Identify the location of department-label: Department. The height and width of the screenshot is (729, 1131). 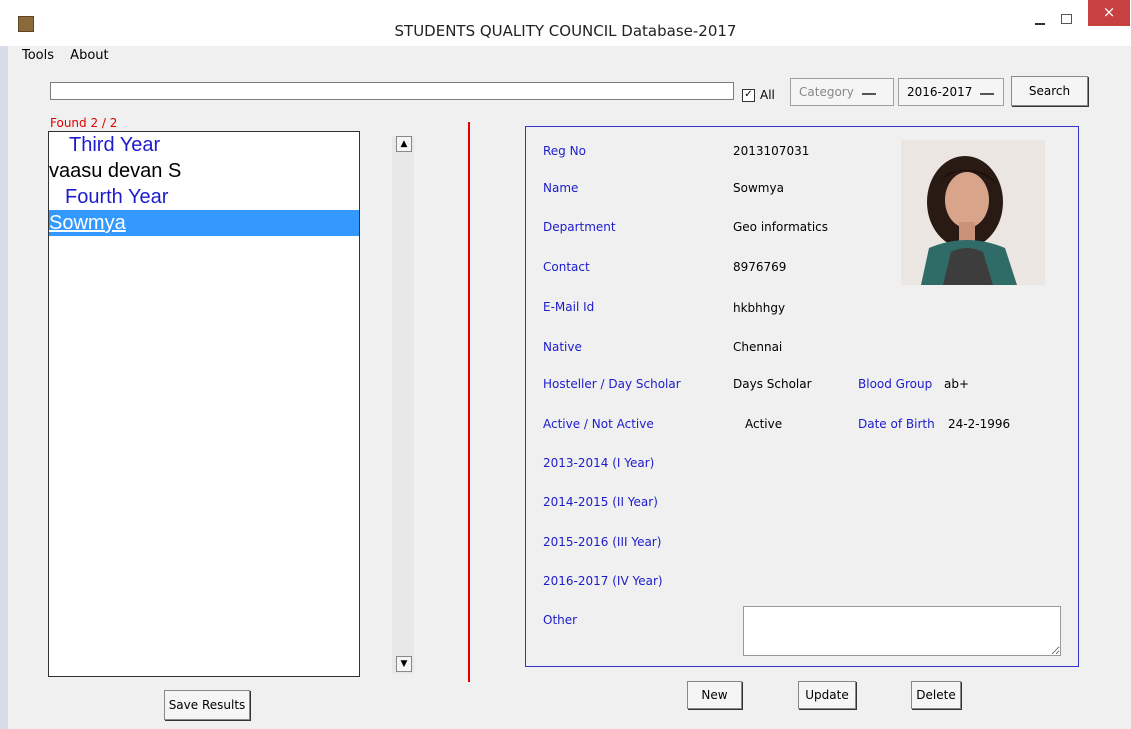
(579, 227).